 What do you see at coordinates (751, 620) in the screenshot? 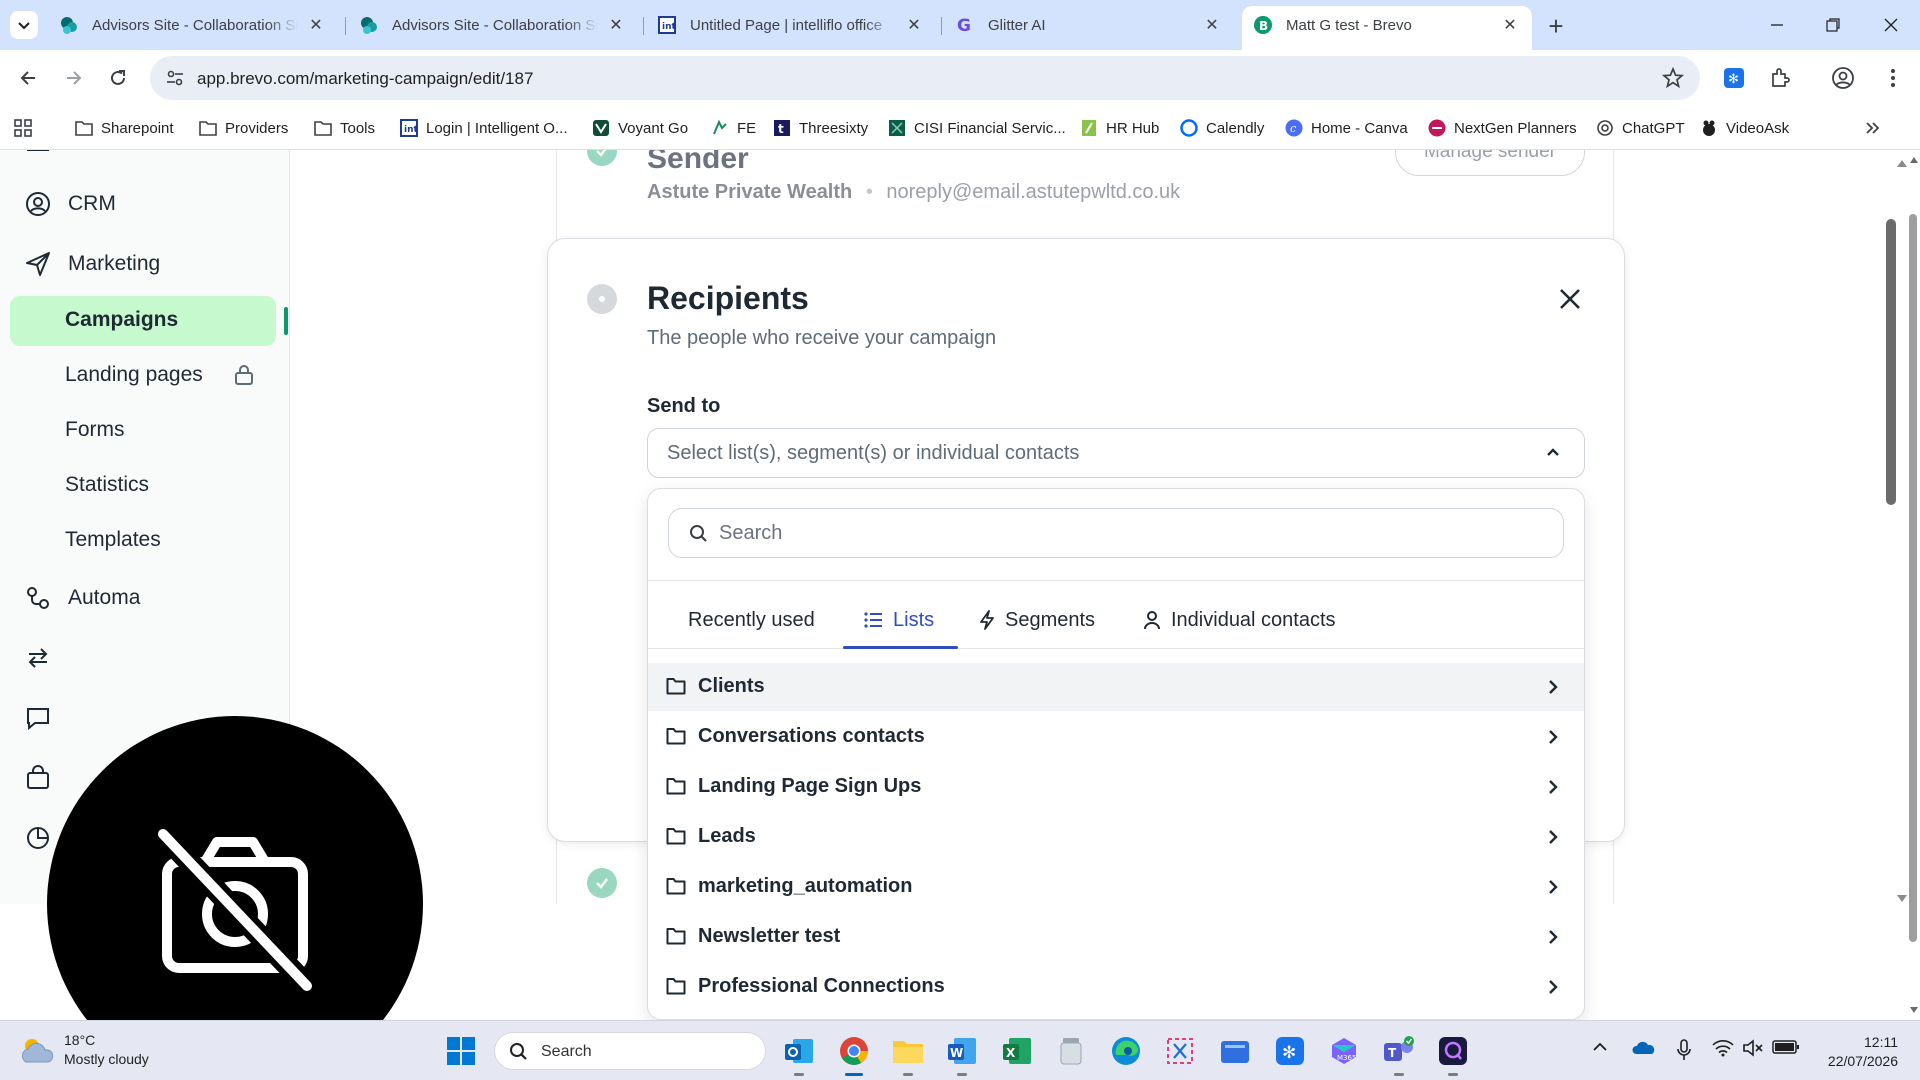
I see `tab-recently-used: Recently used` at bounding box center [751, 620].